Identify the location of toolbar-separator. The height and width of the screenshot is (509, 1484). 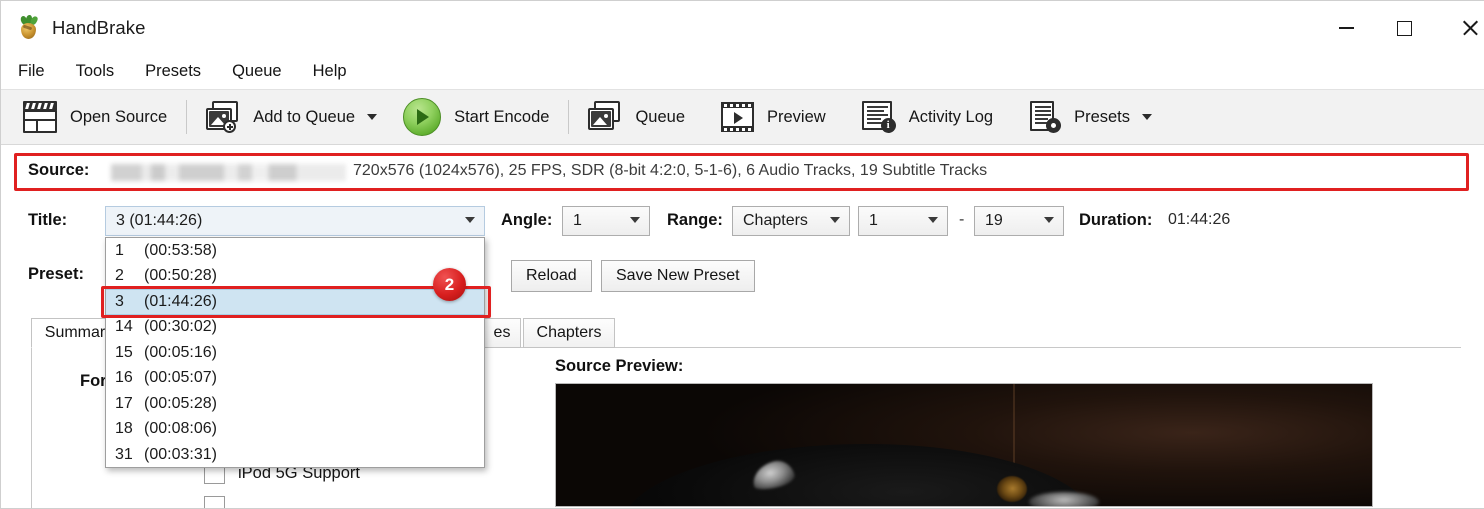
(187, 117).